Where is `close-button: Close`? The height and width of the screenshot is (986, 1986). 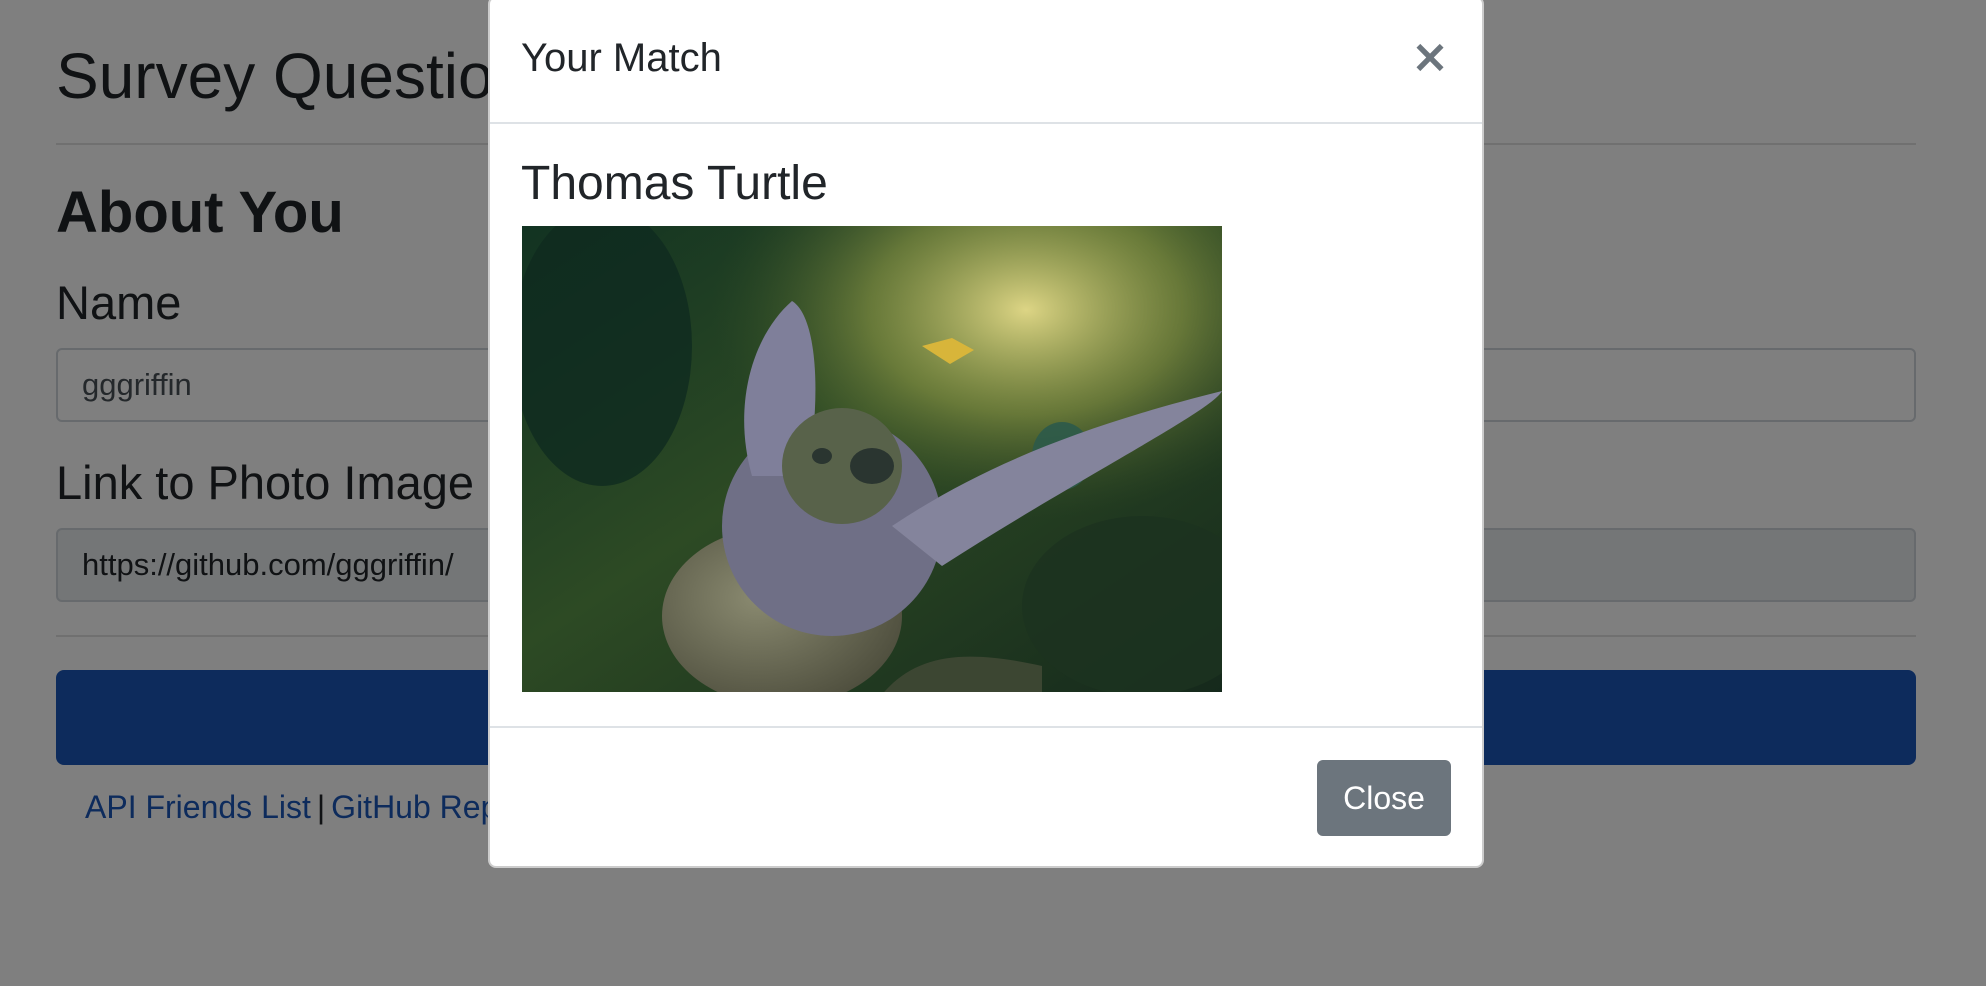 close-button: Close is located at coordinates (1384, 798).